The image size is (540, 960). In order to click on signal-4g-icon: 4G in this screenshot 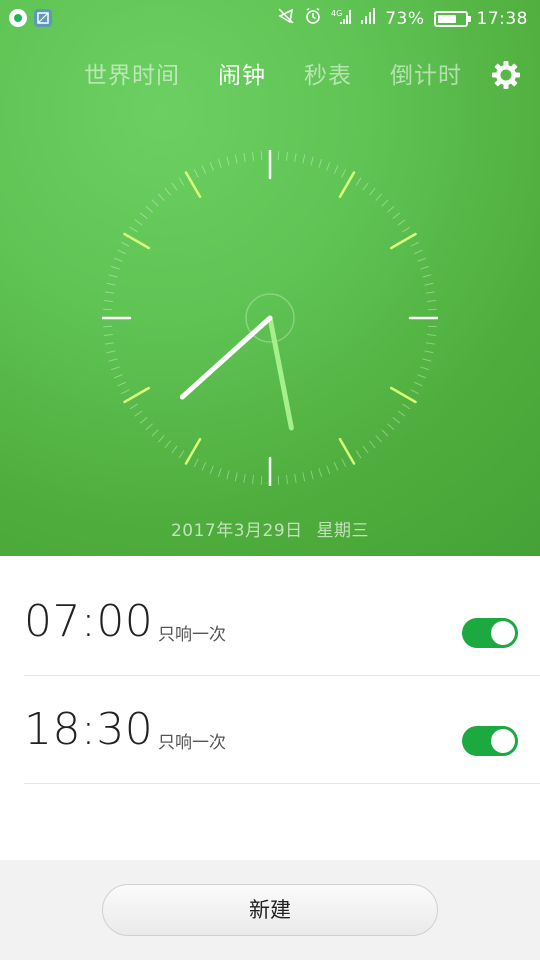, I will do `click(341, 19)`.